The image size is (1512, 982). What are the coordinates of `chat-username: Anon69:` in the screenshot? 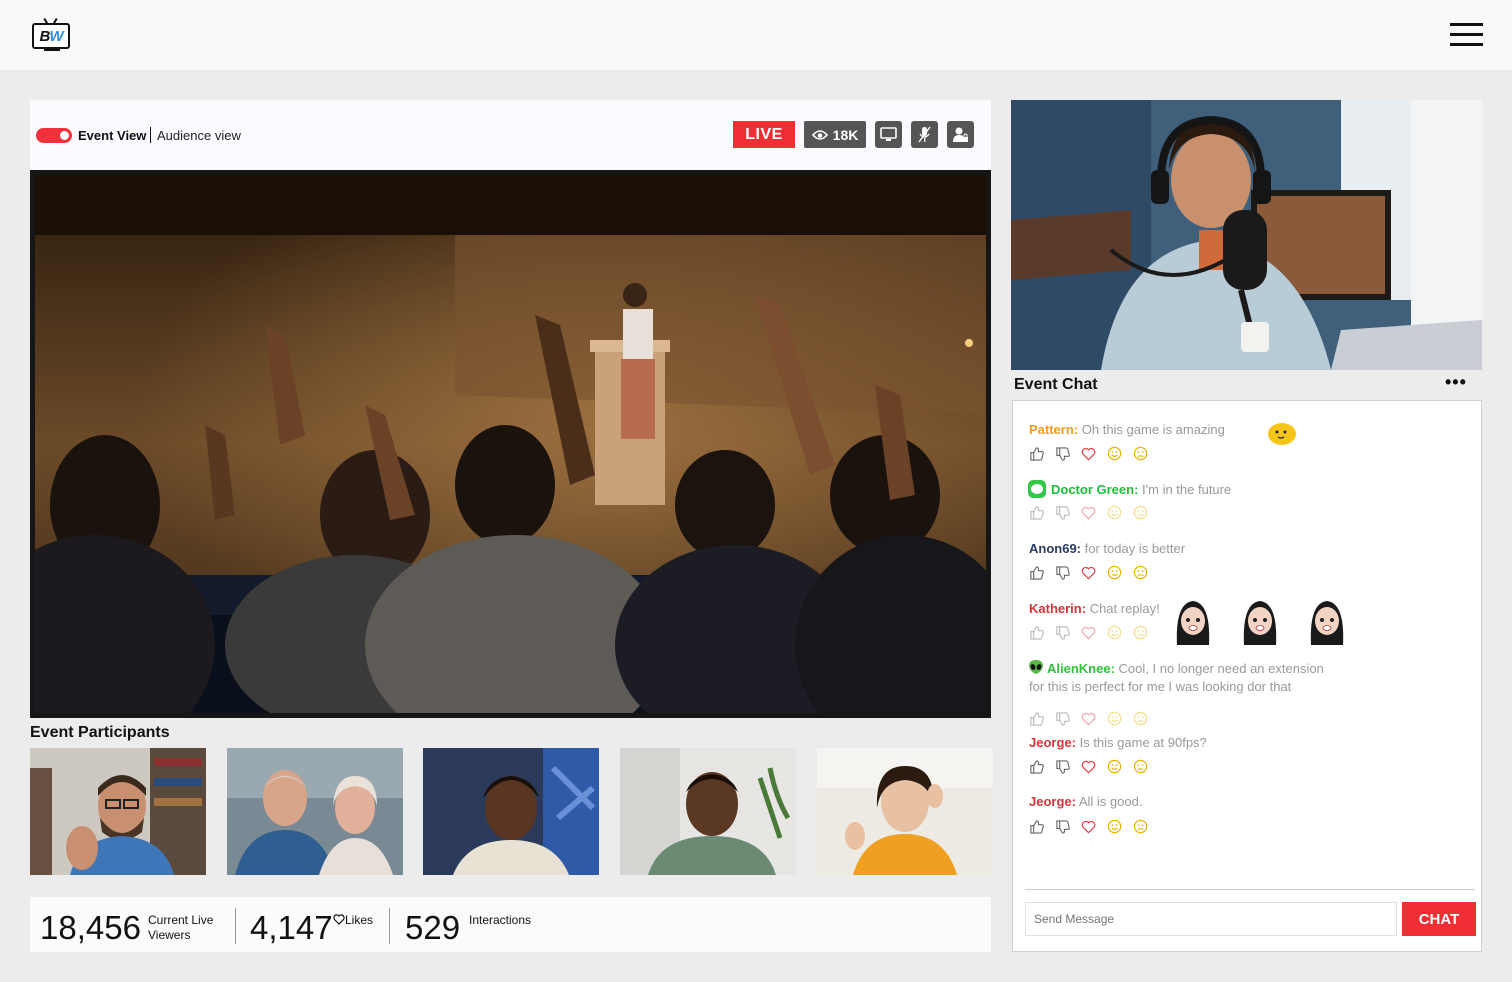 It's located at (1055, 548).